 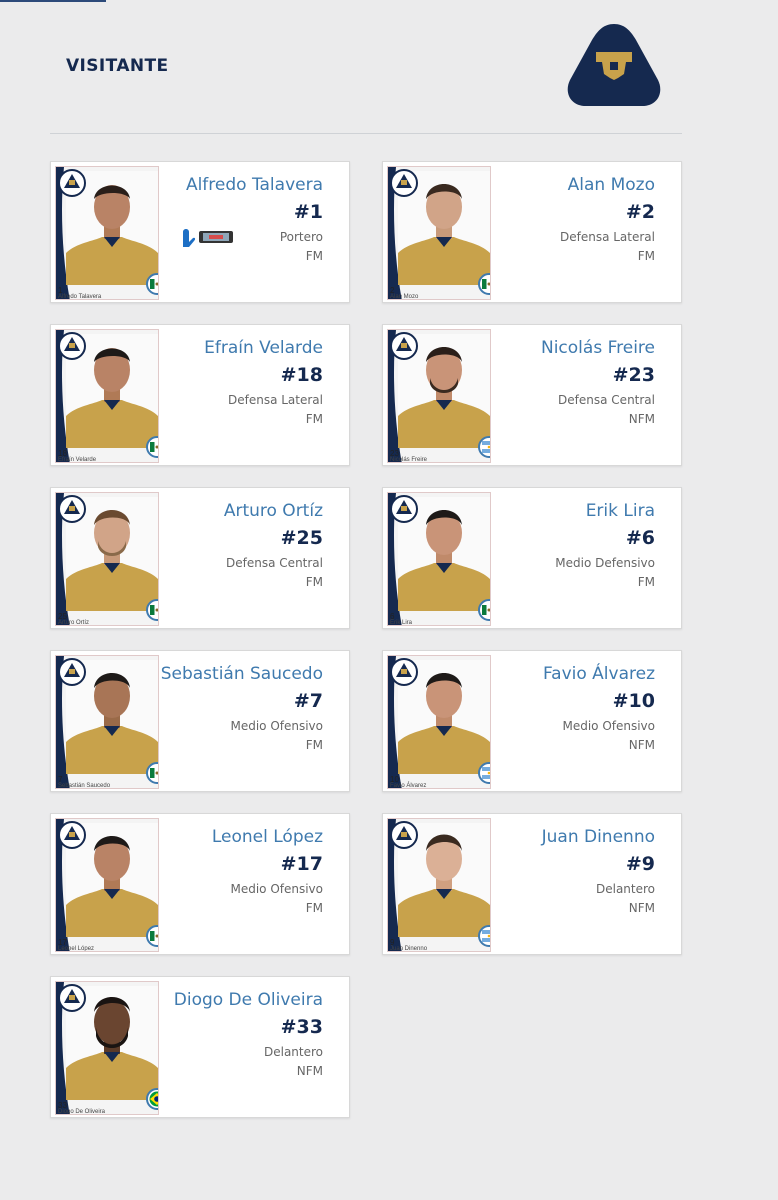 I want to click on sticker-name: Nicolás Freire, so click(x=409, y=460).